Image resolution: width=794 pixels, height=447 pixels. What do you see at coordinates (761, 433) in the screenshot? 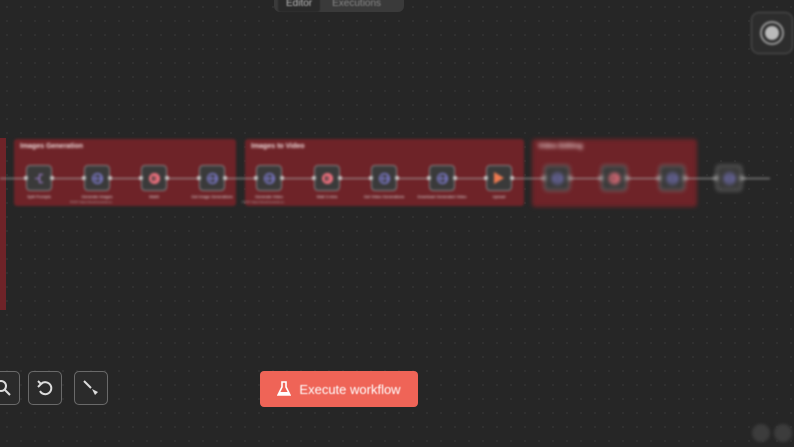
I see `zoom-out-button` at bounding box center [761, 433].